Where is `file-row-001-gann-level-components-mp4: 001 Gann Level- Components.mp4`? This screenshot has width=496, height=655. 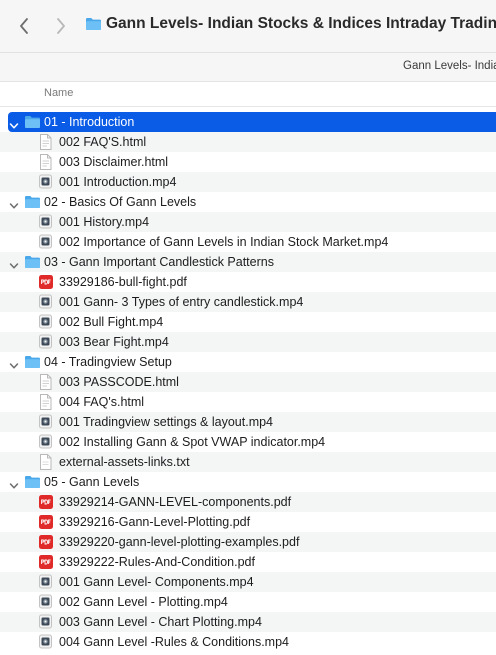 file-row-001-gann-level-components-mp4: 001 Gann Level- Components.mp4 is located at coordinates (248, 582).